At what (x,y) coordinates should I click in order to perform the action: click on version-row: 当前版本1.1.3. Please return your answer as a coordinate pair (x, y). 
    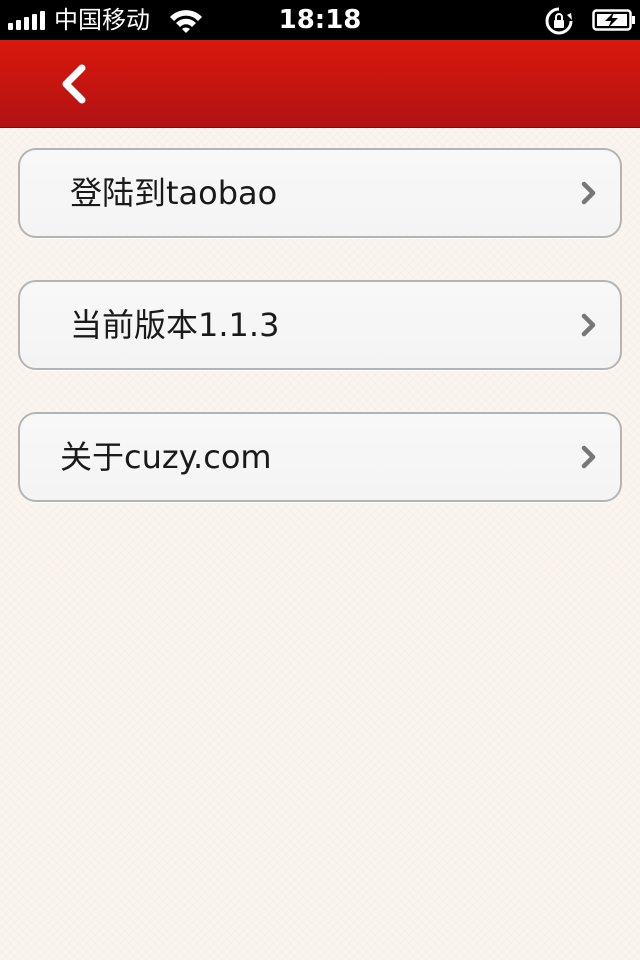
    Looking at the image, I should click on (320, 325).